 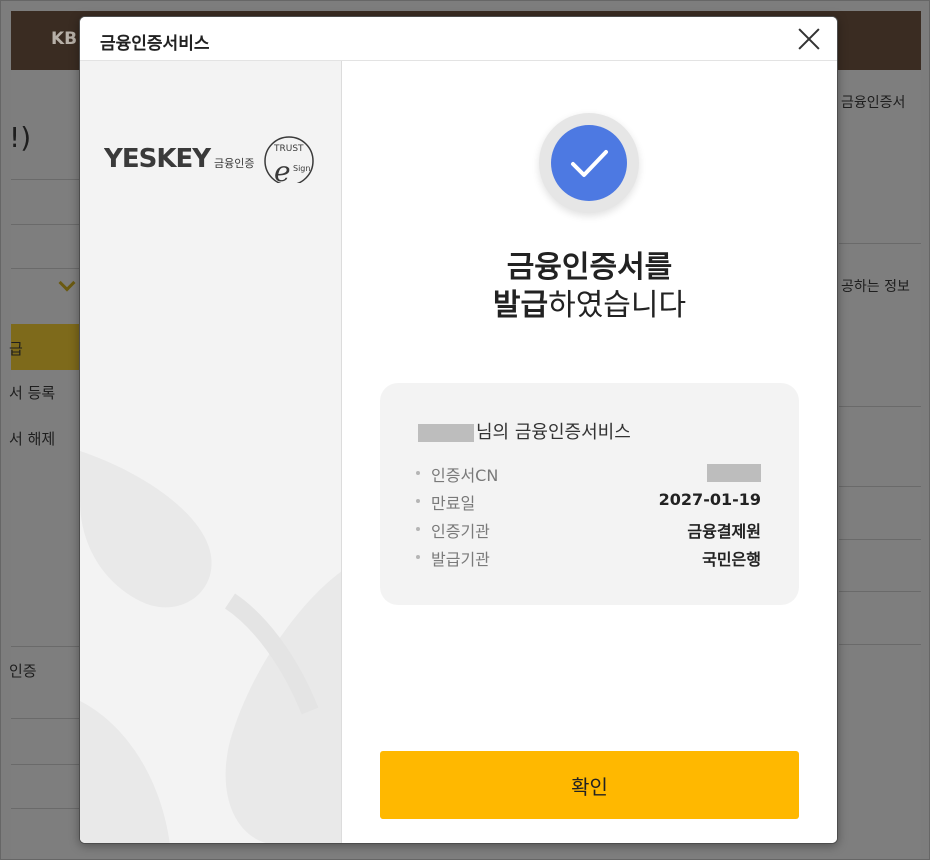 I want to click on esign-text: Sign, so click(x=301, y=168).